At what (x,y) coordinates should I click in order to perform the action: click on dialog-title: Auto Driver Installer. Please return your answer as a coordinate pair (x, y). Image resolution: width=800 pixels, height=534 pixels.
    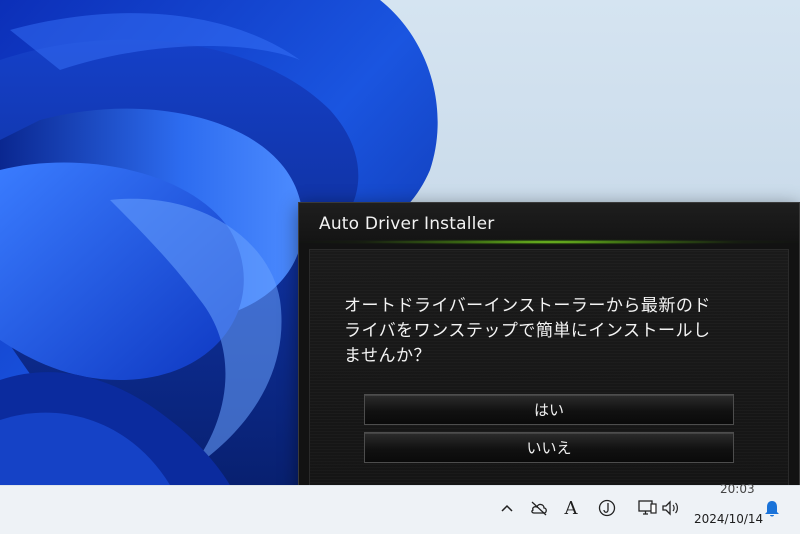
    Looking at the image, I should click on (407, 224).